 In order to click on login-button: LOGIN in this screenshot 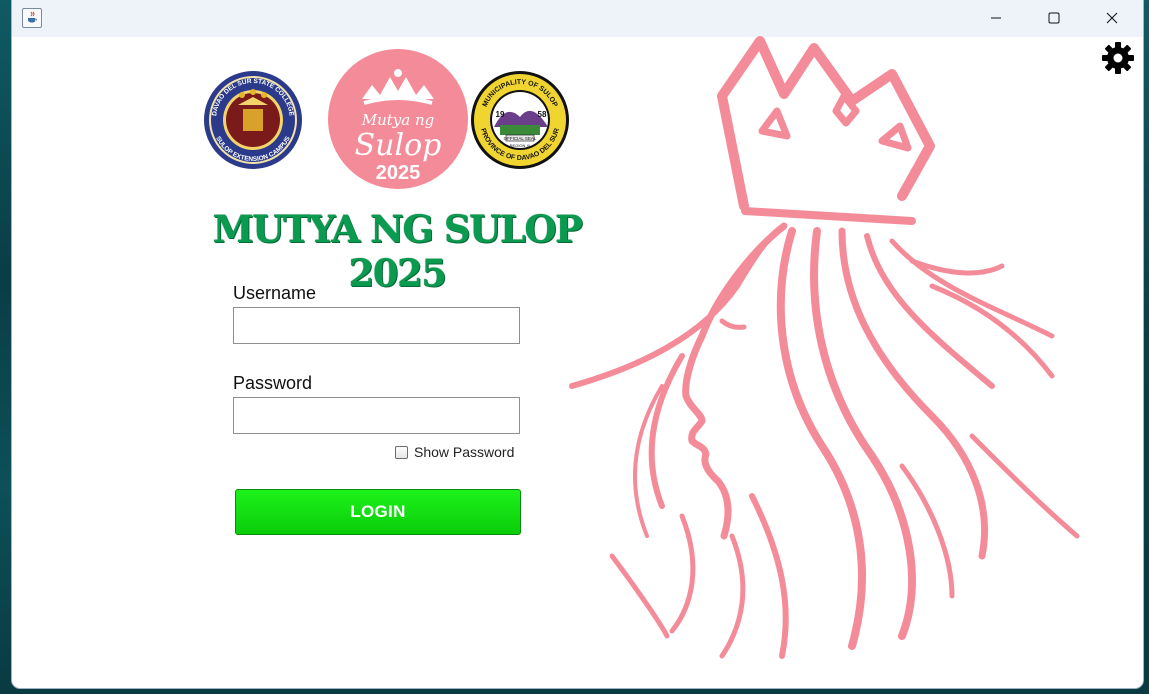, I will do `click(378, 512)`.